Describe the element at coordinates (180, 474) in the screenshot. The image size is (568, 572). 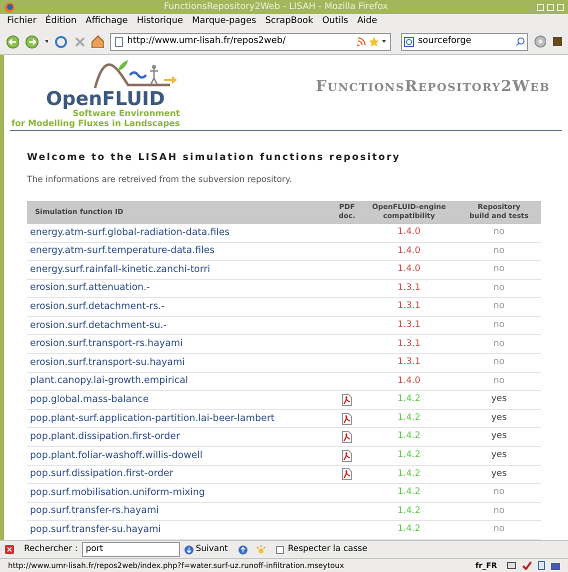
I see `function-link: pop.surf.dissipation.first-order` at that location.